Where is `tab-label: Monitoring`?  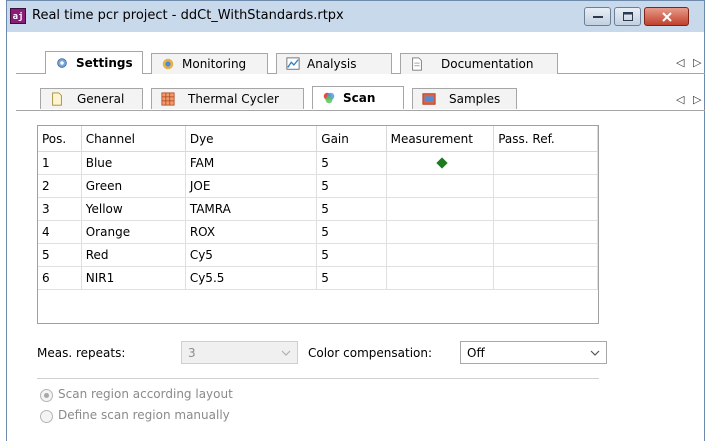 tab-label: Monitoring is located at coordinates (214, 64).